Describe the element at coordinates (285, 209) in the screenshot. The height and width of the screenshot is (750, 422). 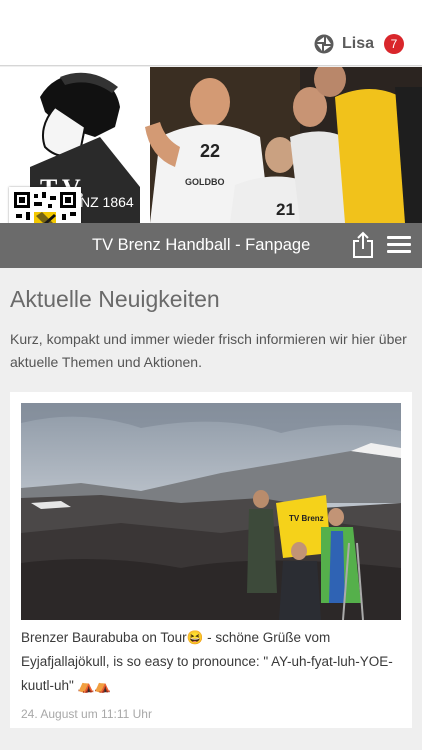
I see `jersey-number-2: 21` at that location.